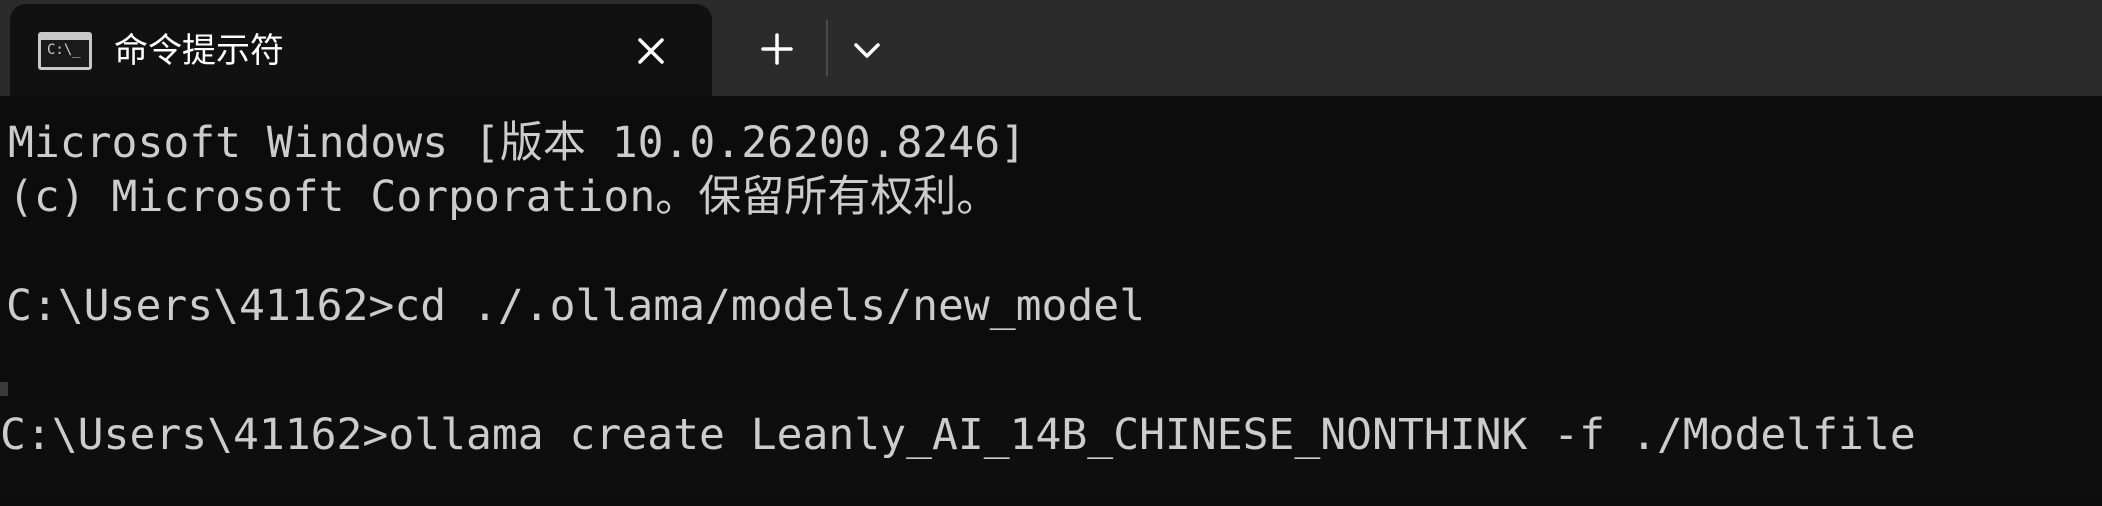 This screenshot has width=2102, height=506. I want to click on tab-command-prompt: C:\_ 命令提示符, so click(361, 50).